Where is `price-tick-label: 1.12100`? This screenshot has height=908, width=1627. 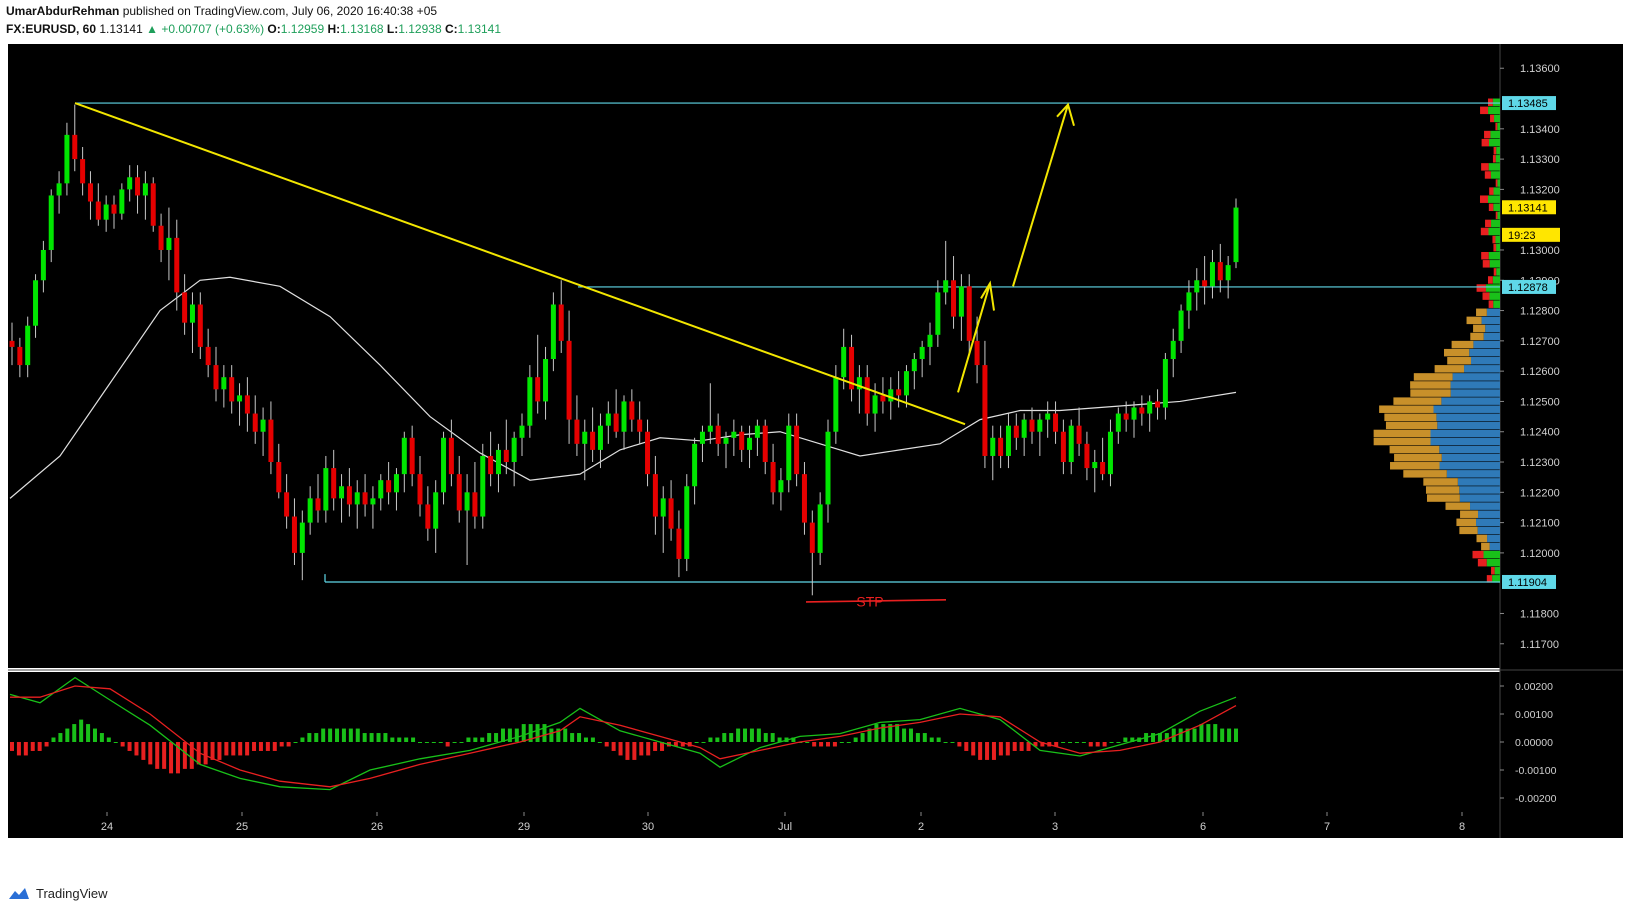 price-tick-label: 1.12100 is located at coordinates (1540, 524).